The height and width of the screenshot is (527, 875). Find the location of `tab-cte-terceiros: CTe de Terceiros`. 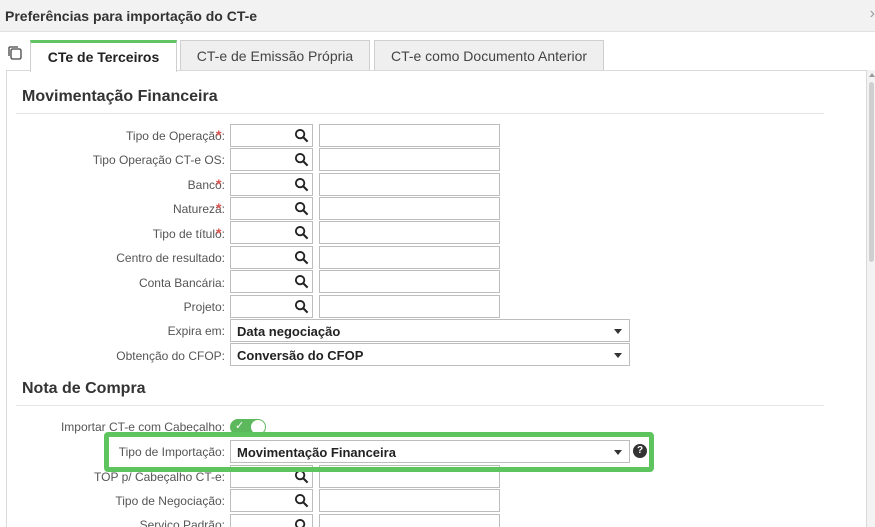

tab-cte-terceiros: CTe de Terceiros is located at coordinates (103, 56).